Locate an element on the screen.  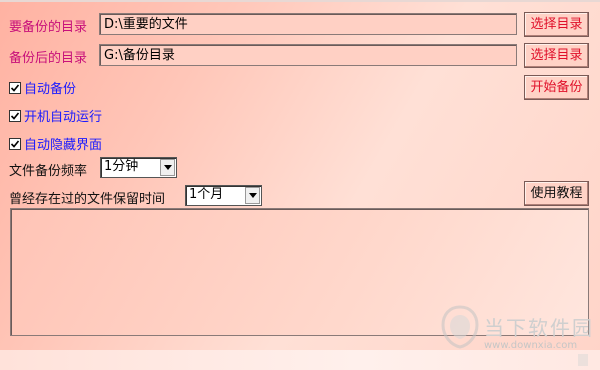
frequency-label: 文件备份频率 is located at coordinates (48, 171).